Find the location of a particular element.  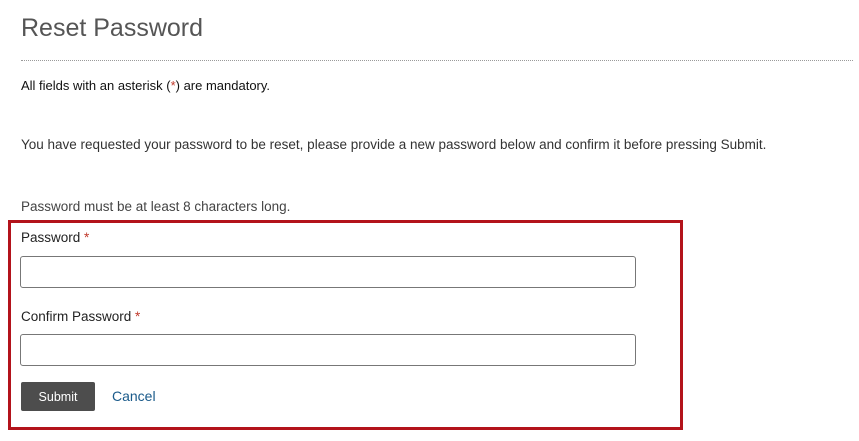

confirm-password-input is located at coordinates (328, 350).